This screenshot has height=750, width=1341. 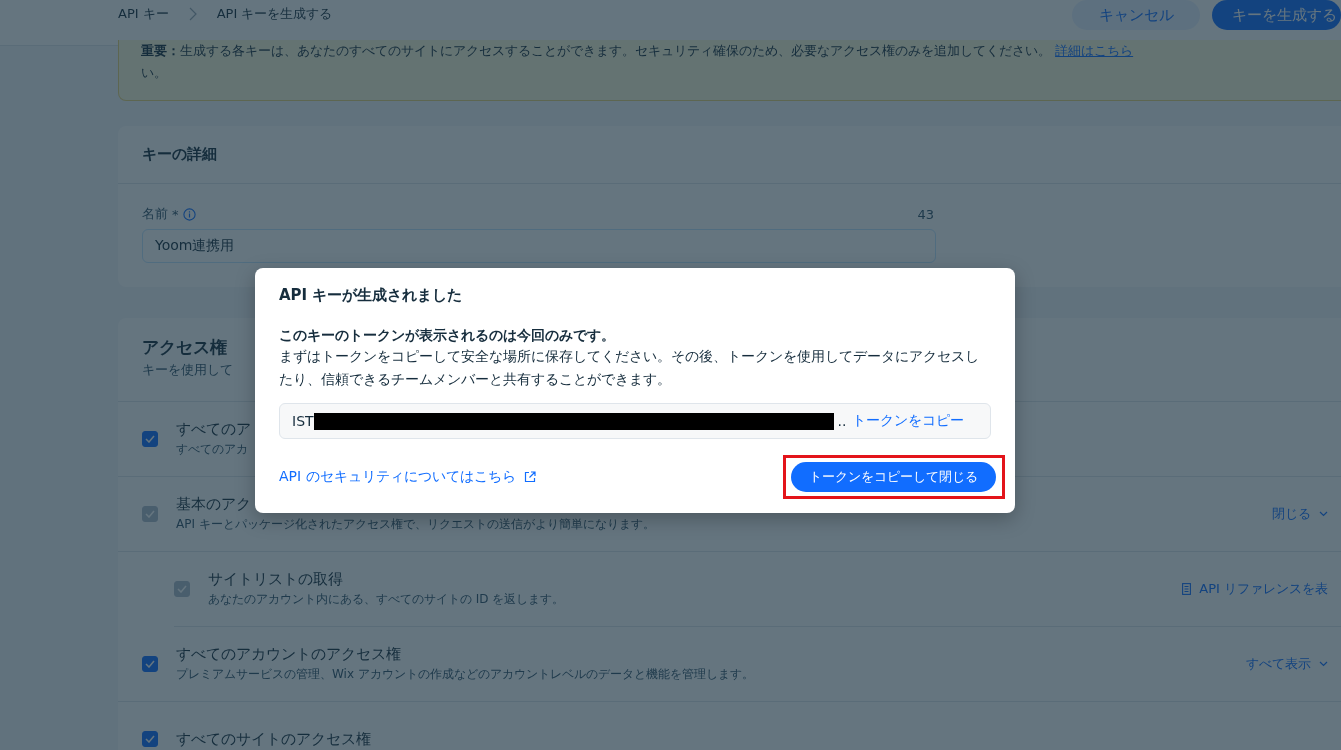 What do you see at coordinates (175, 214) in the screenshot?
I see `required-mark: *` at bounding box center [175, 214].